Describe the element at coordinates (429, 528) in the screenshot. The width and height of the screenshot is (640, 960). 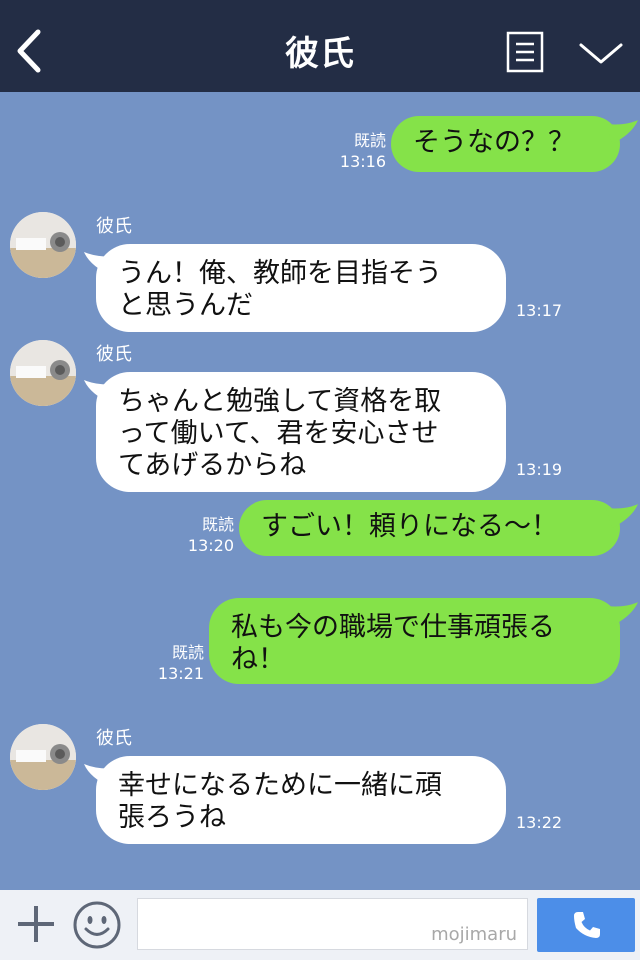
I see `message-bubble: すごい！頼りになる〜！` at that location.